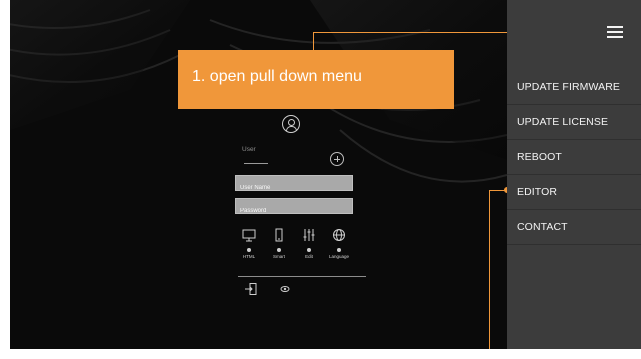 The image size is (641, 359). I want to click on username-field, so click(294, 185).